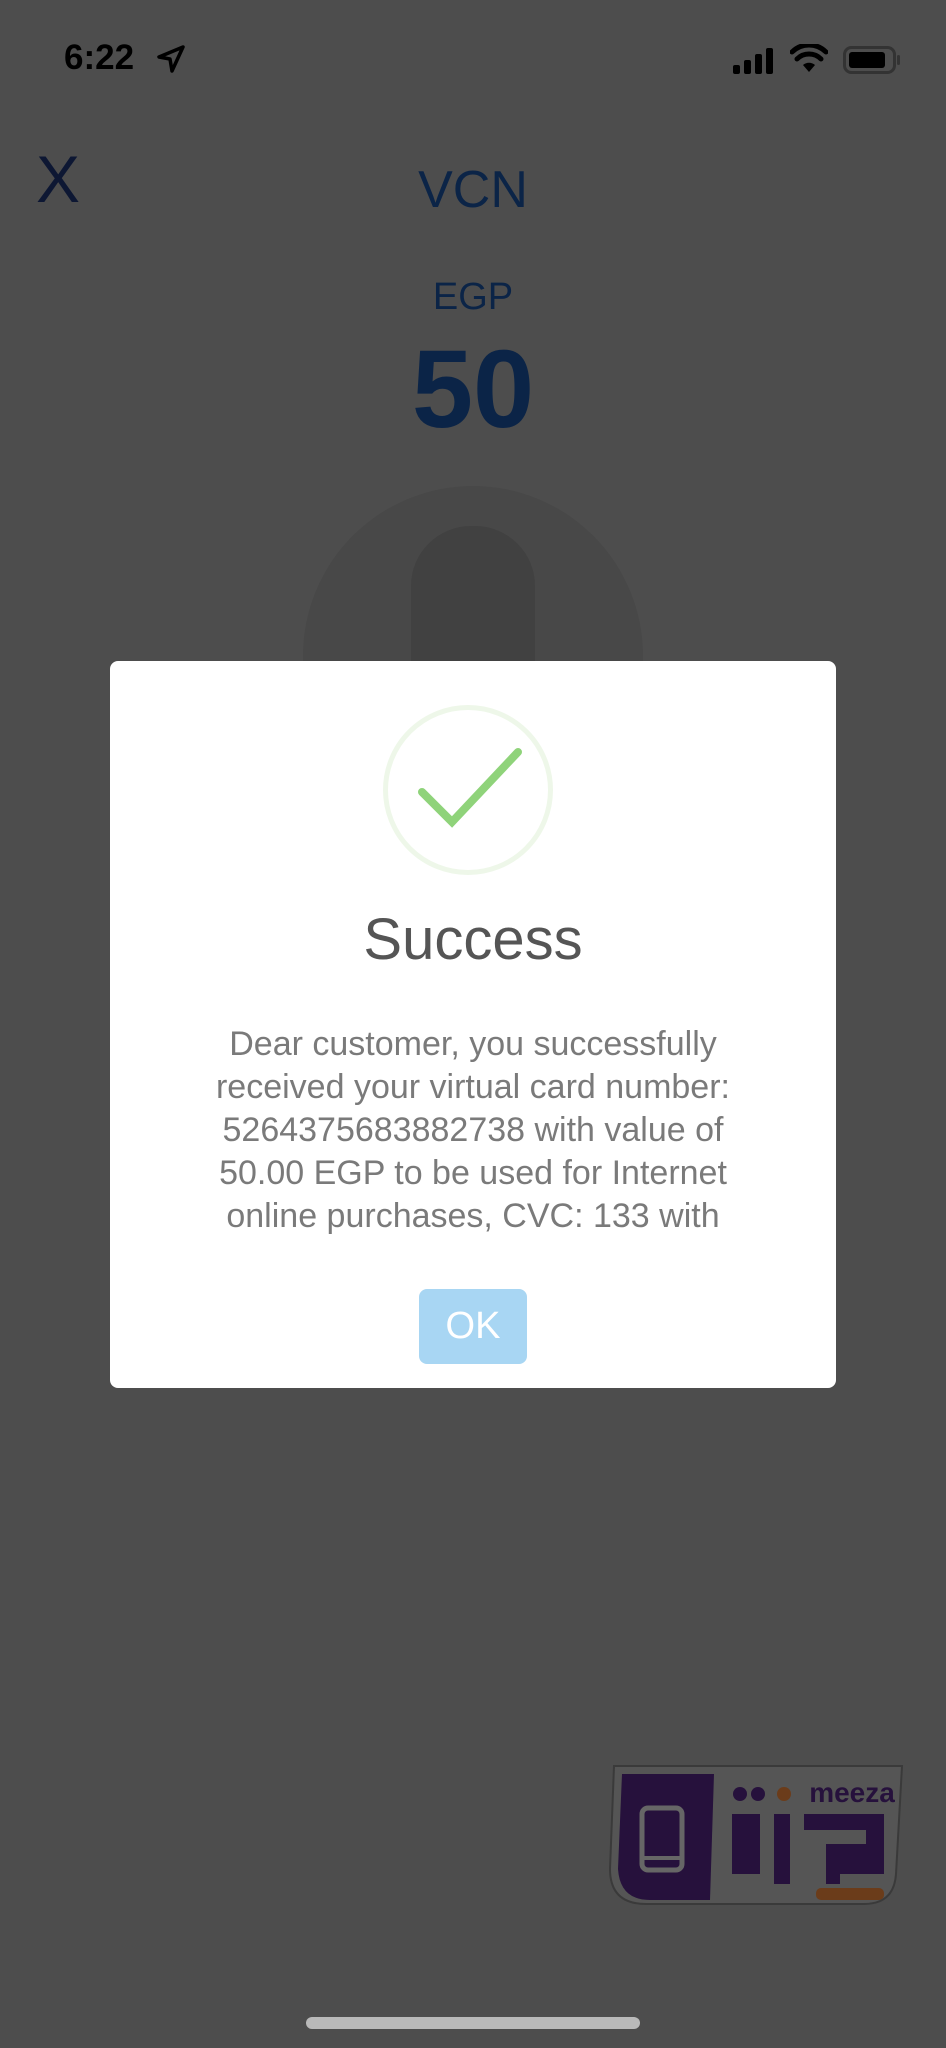 The image size is (946, 2048). I want to click on message-line: online purchases, CVC: 133 with, so click(473, 1216).